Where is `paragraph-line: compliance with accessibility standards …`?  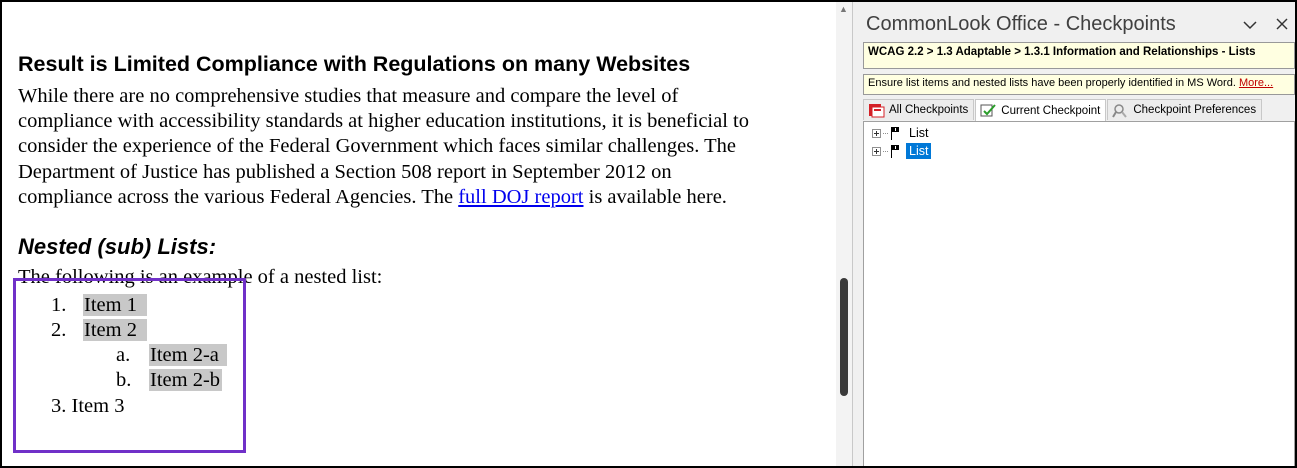
paragraph-line: compliance with accessibility standards … is located at coordinates (383, 121).